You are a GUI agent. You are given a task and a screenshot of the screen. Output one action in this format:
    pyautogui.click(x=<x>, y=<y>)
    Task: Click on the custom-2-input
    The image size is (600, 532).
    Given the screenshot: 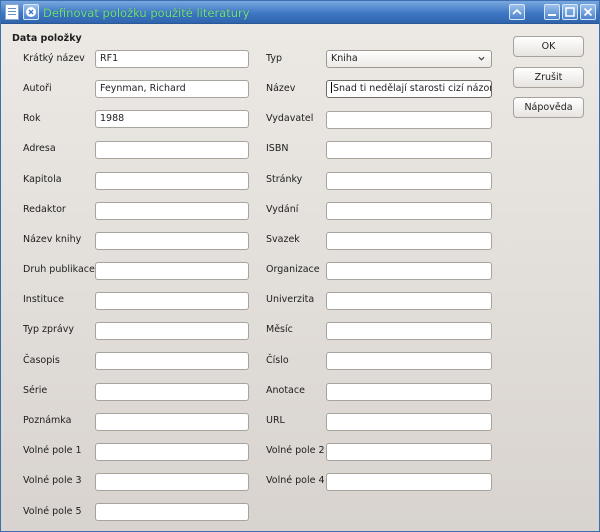 What is the action you would take?
    pyautogui.click(x=409, y=452)
    